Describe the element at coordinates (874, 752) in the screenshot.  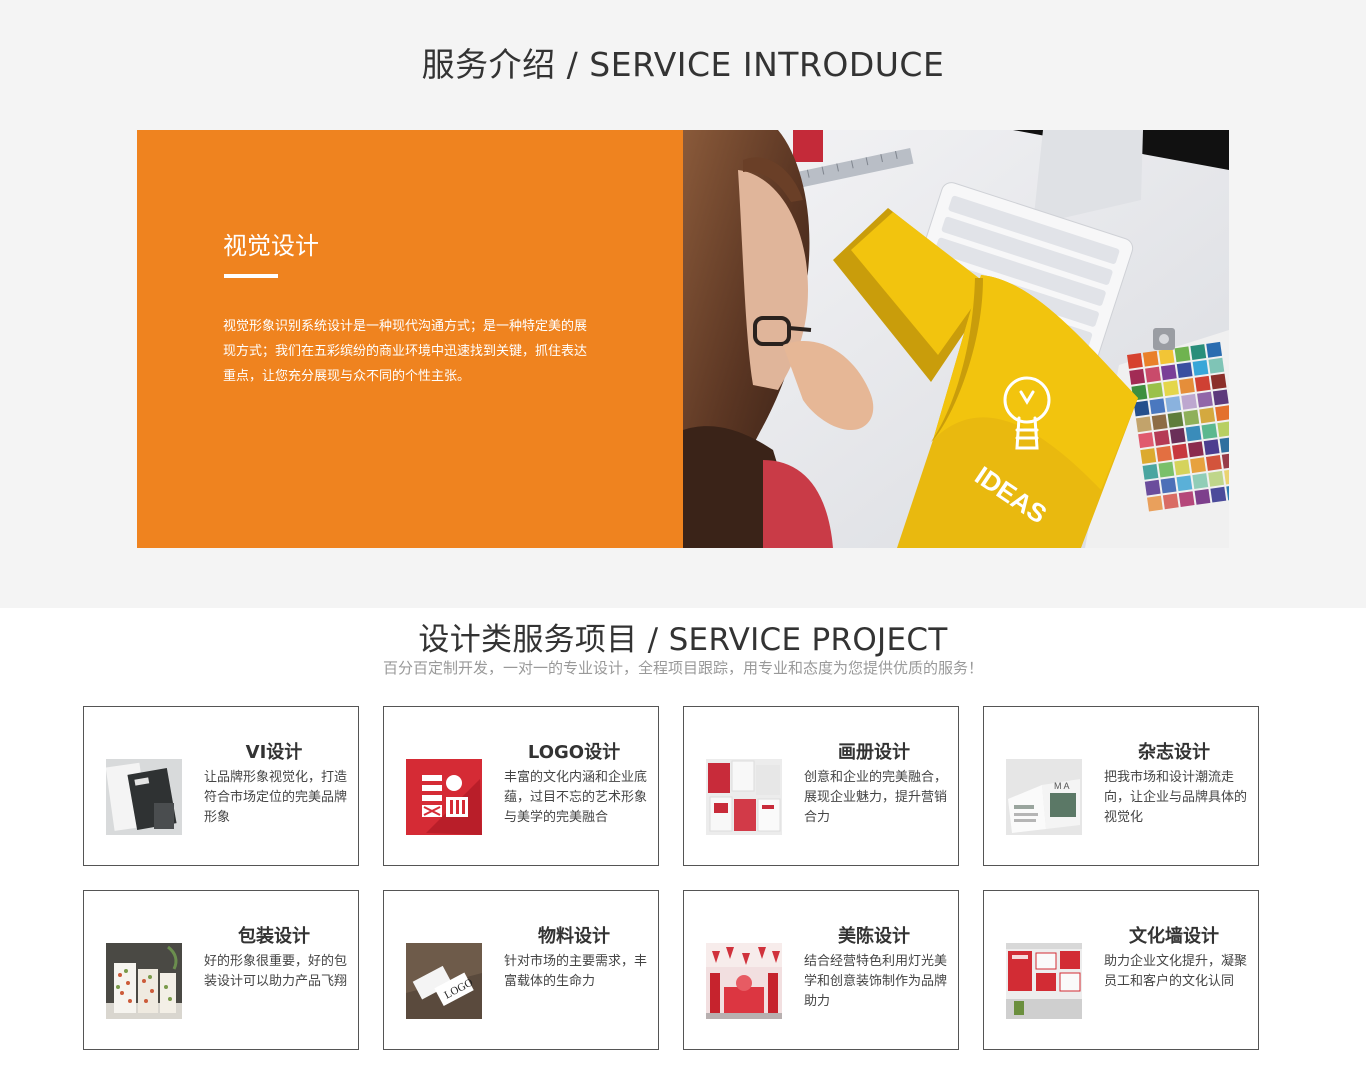
I see `service-title: 画册设计` at that location.